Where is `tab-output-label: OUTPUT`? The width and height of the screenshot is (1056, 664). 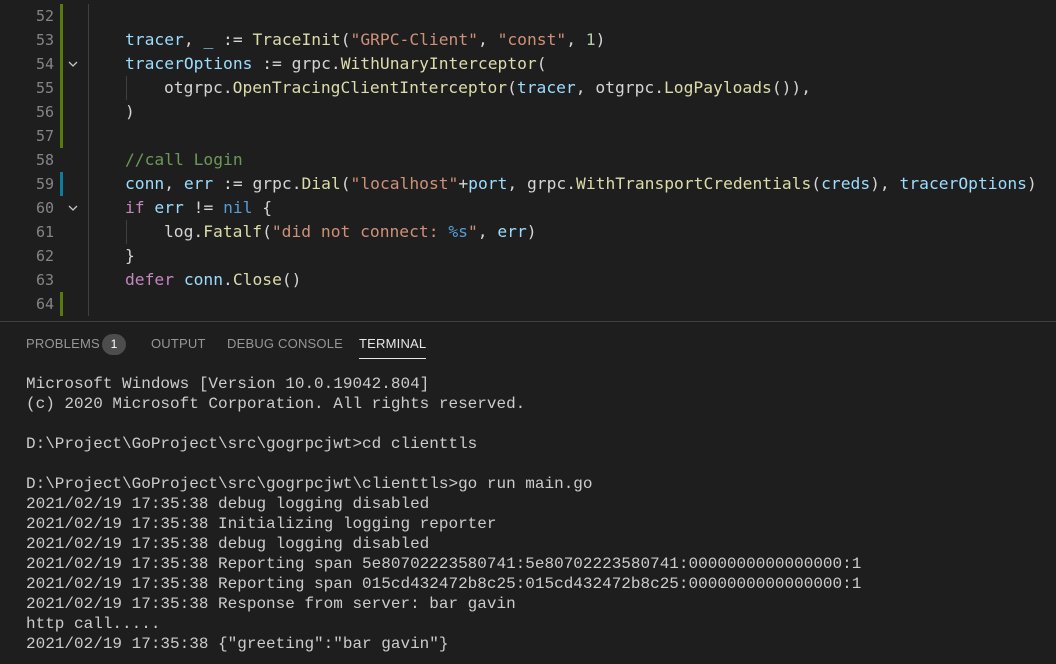 tab-output-label: OUTPUT is located at coordinates (178, 343).